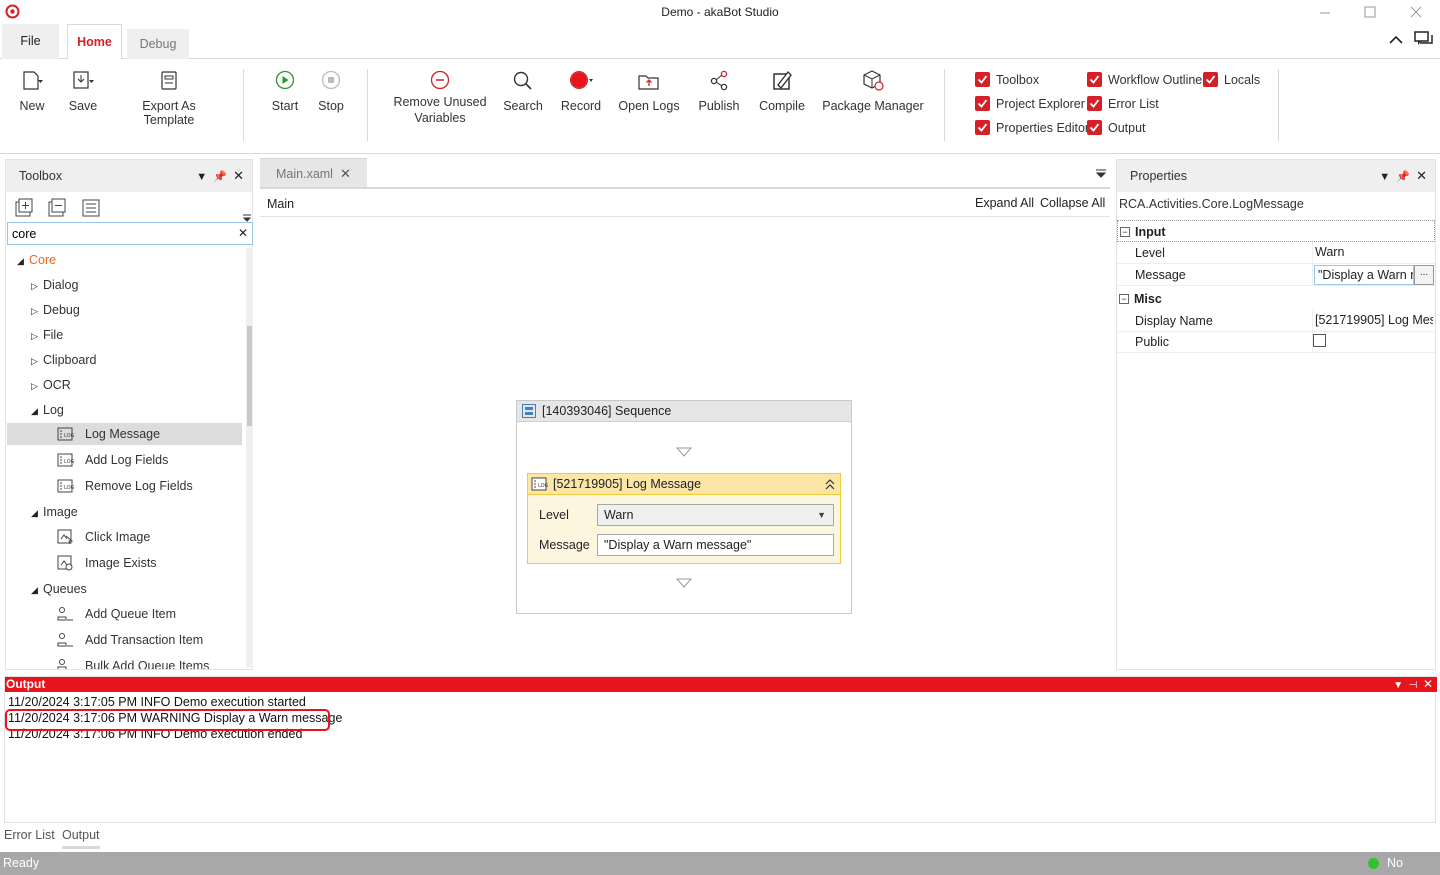  I want to click on tab-error-list: Error List, so click(29, 835).